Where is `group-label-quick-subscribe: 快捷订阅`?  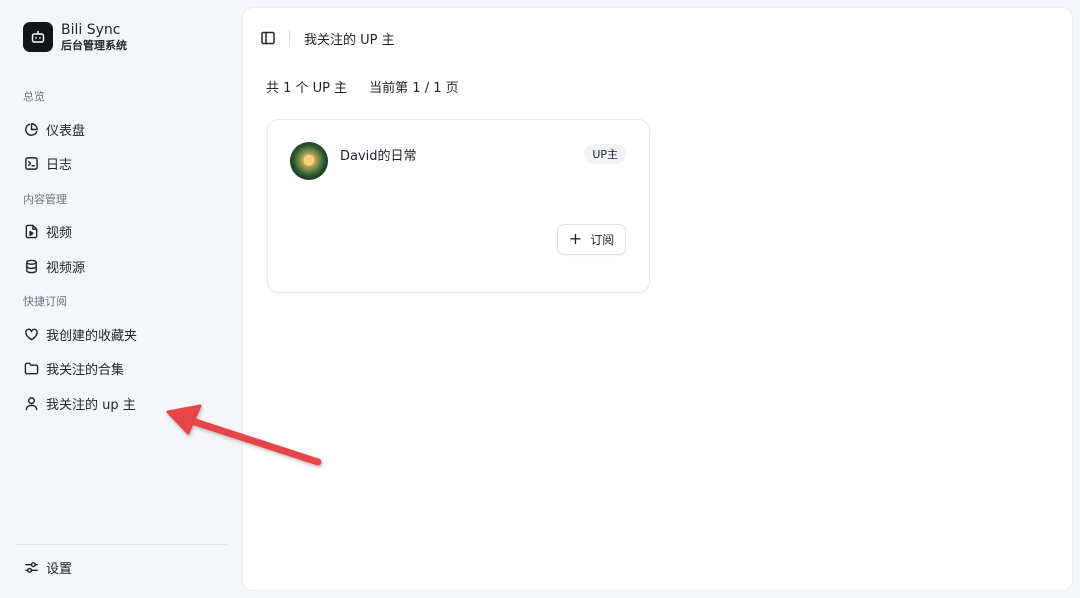 group-label-quick-subscribe: 快捷订阅 is located at coordinates (45, 301).